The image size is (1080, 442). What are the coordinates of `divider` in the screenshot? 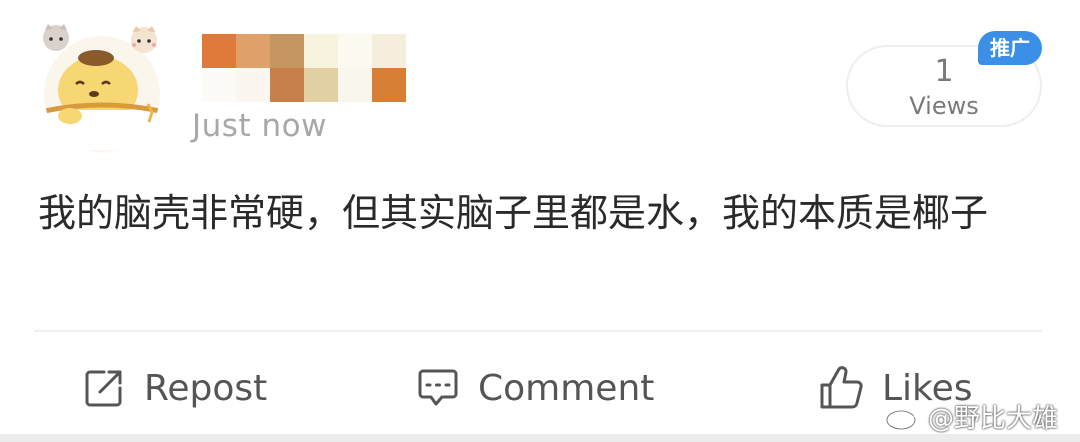 It's located at (538, 331).